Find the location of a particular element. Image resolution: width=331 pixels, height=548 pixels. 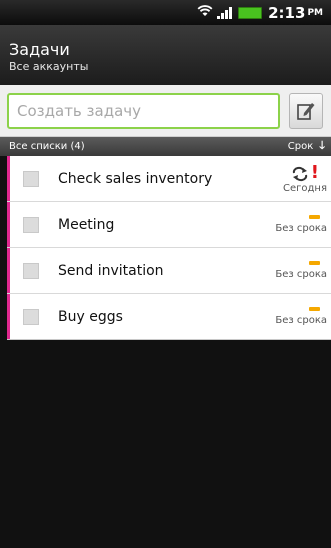

account-subtitle: Все аккаунты is located at coordinates (170, 66).